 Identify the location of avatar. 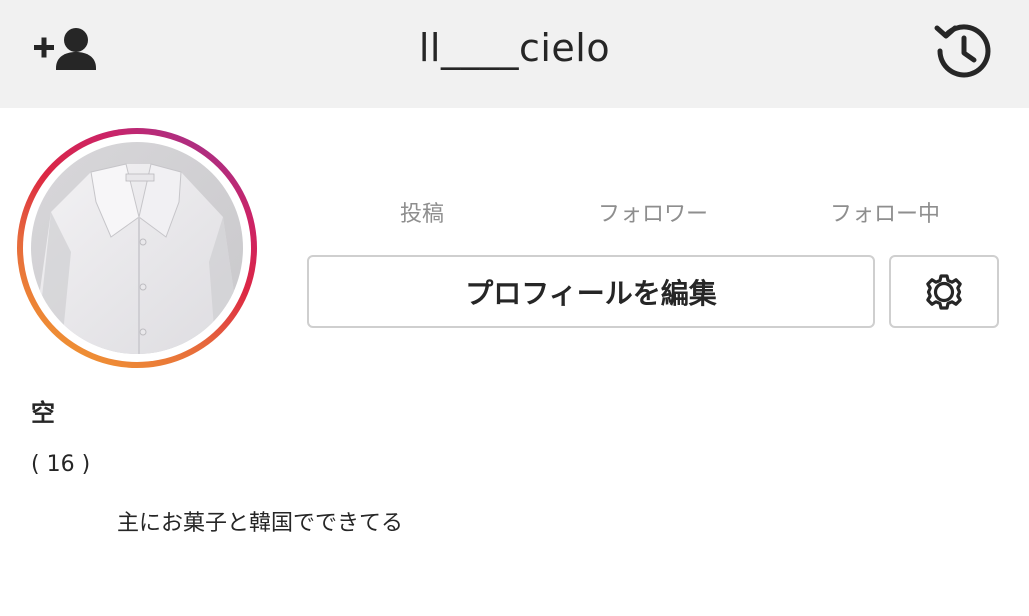
(137, 248).